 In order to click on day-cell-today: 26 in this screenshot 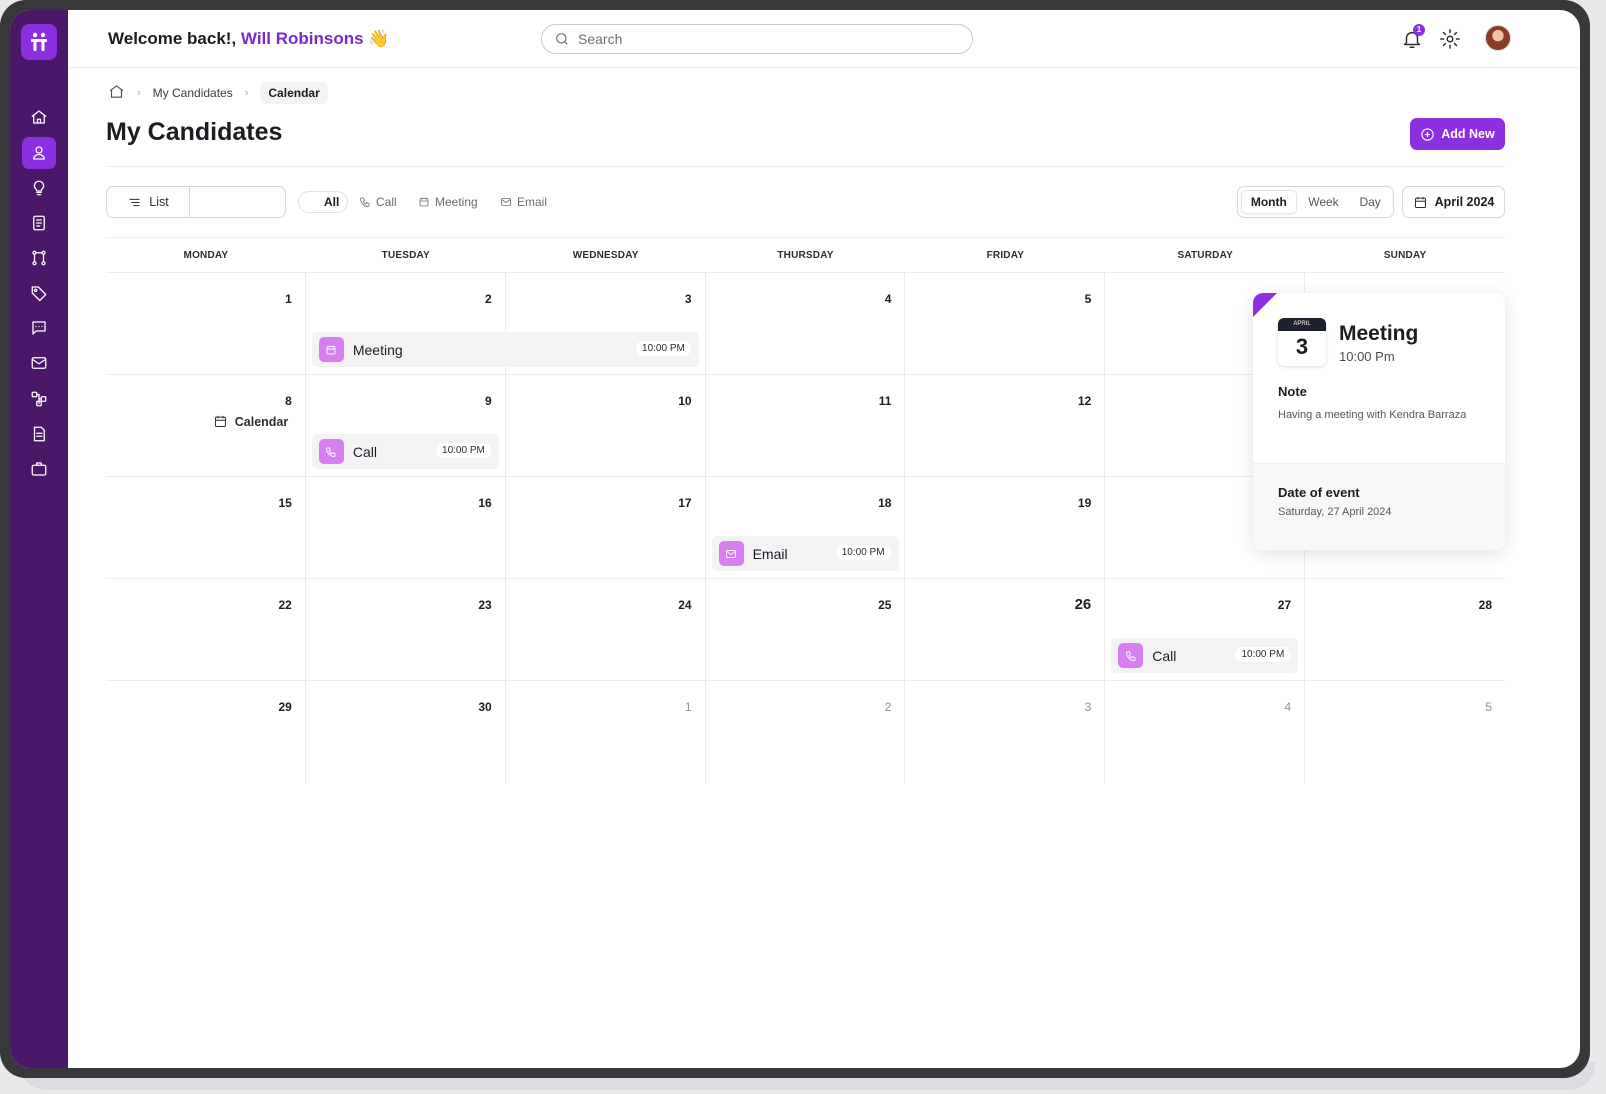, I will do `click(1005, 630)`.